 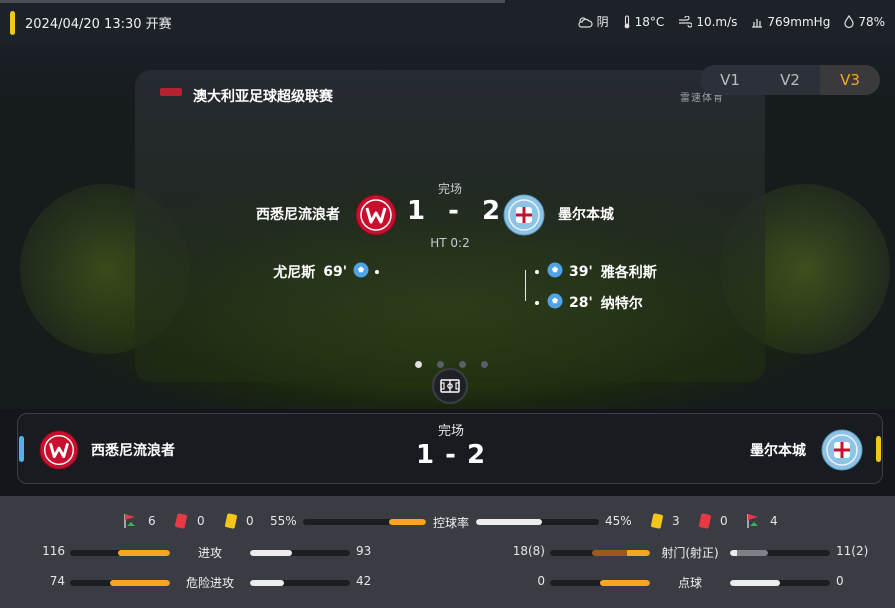 What do you see at coordinates (250, 521) in the screenshot?
I see `home-yellow-cards: 0` at bounding box center [250, 521].